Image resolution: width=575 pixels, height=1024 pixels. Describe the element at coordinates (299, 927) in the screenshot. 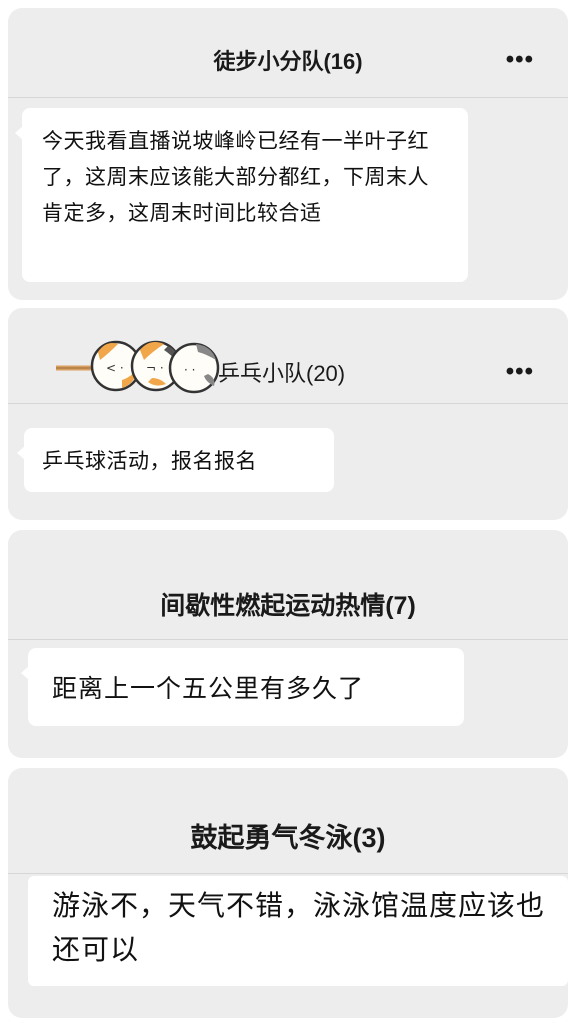

I see `message-text: 游泳不，天气不错，泳泳馆温度应该也还可以` at that location.